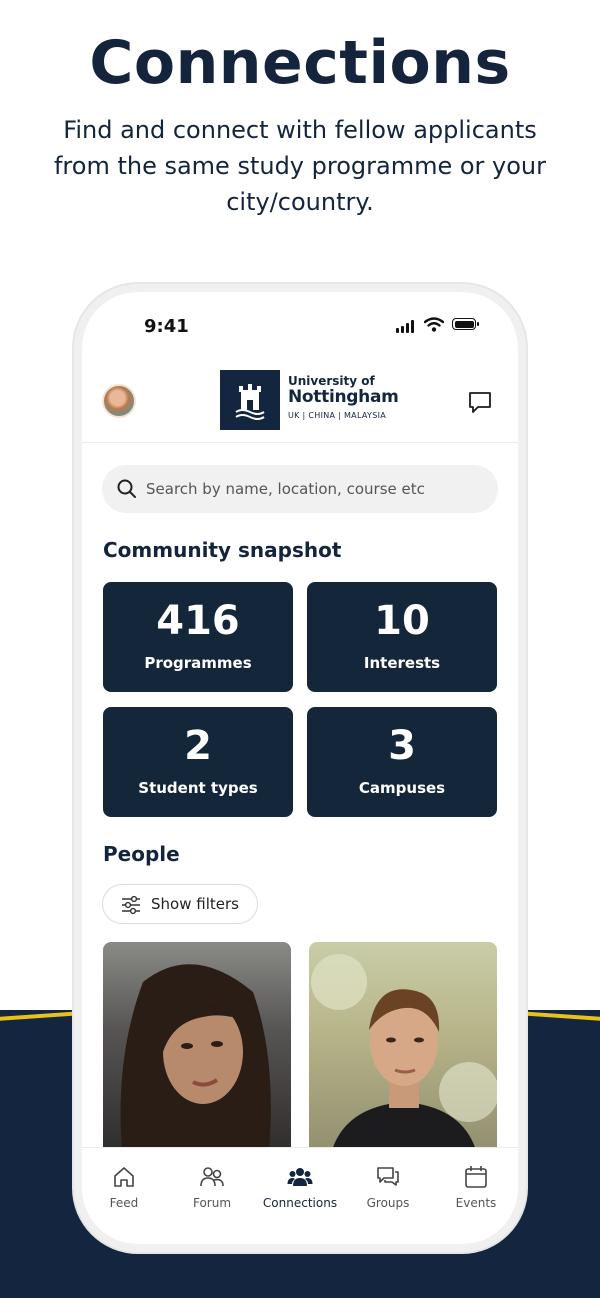 The image size is (600, 1298). What do you see at coordinates (300, 1177) in the screenshot?
I see `group-icon` at bounding box center [300, 1177].